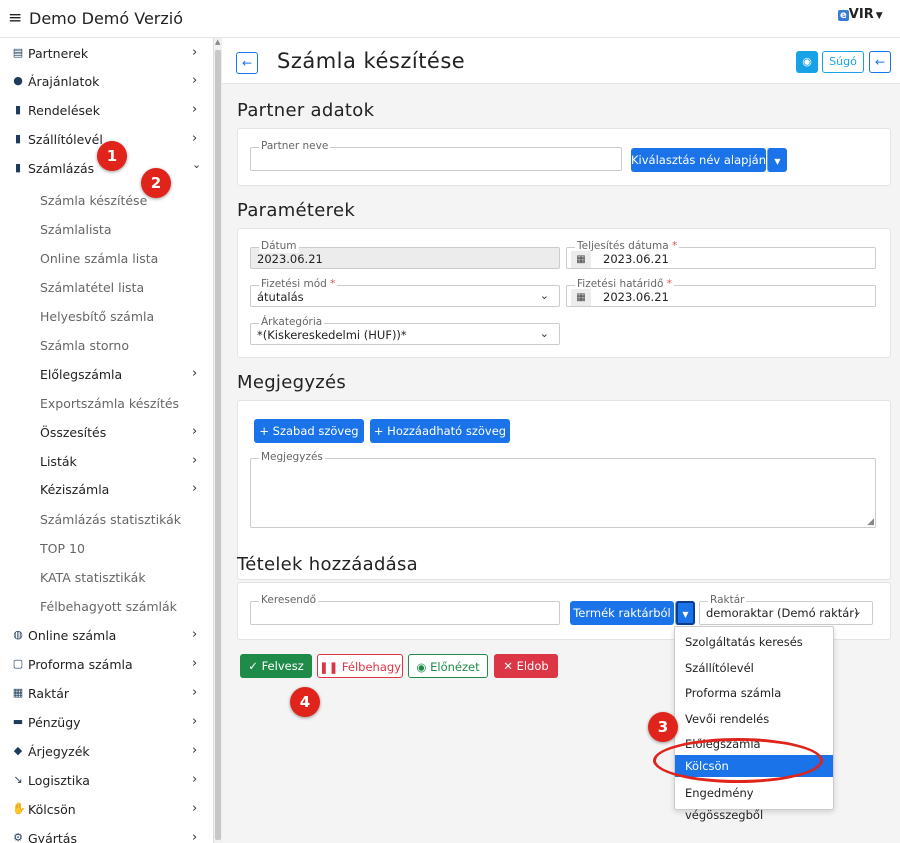  I want to click on invoice-icon: ▮, so click(18, 167).